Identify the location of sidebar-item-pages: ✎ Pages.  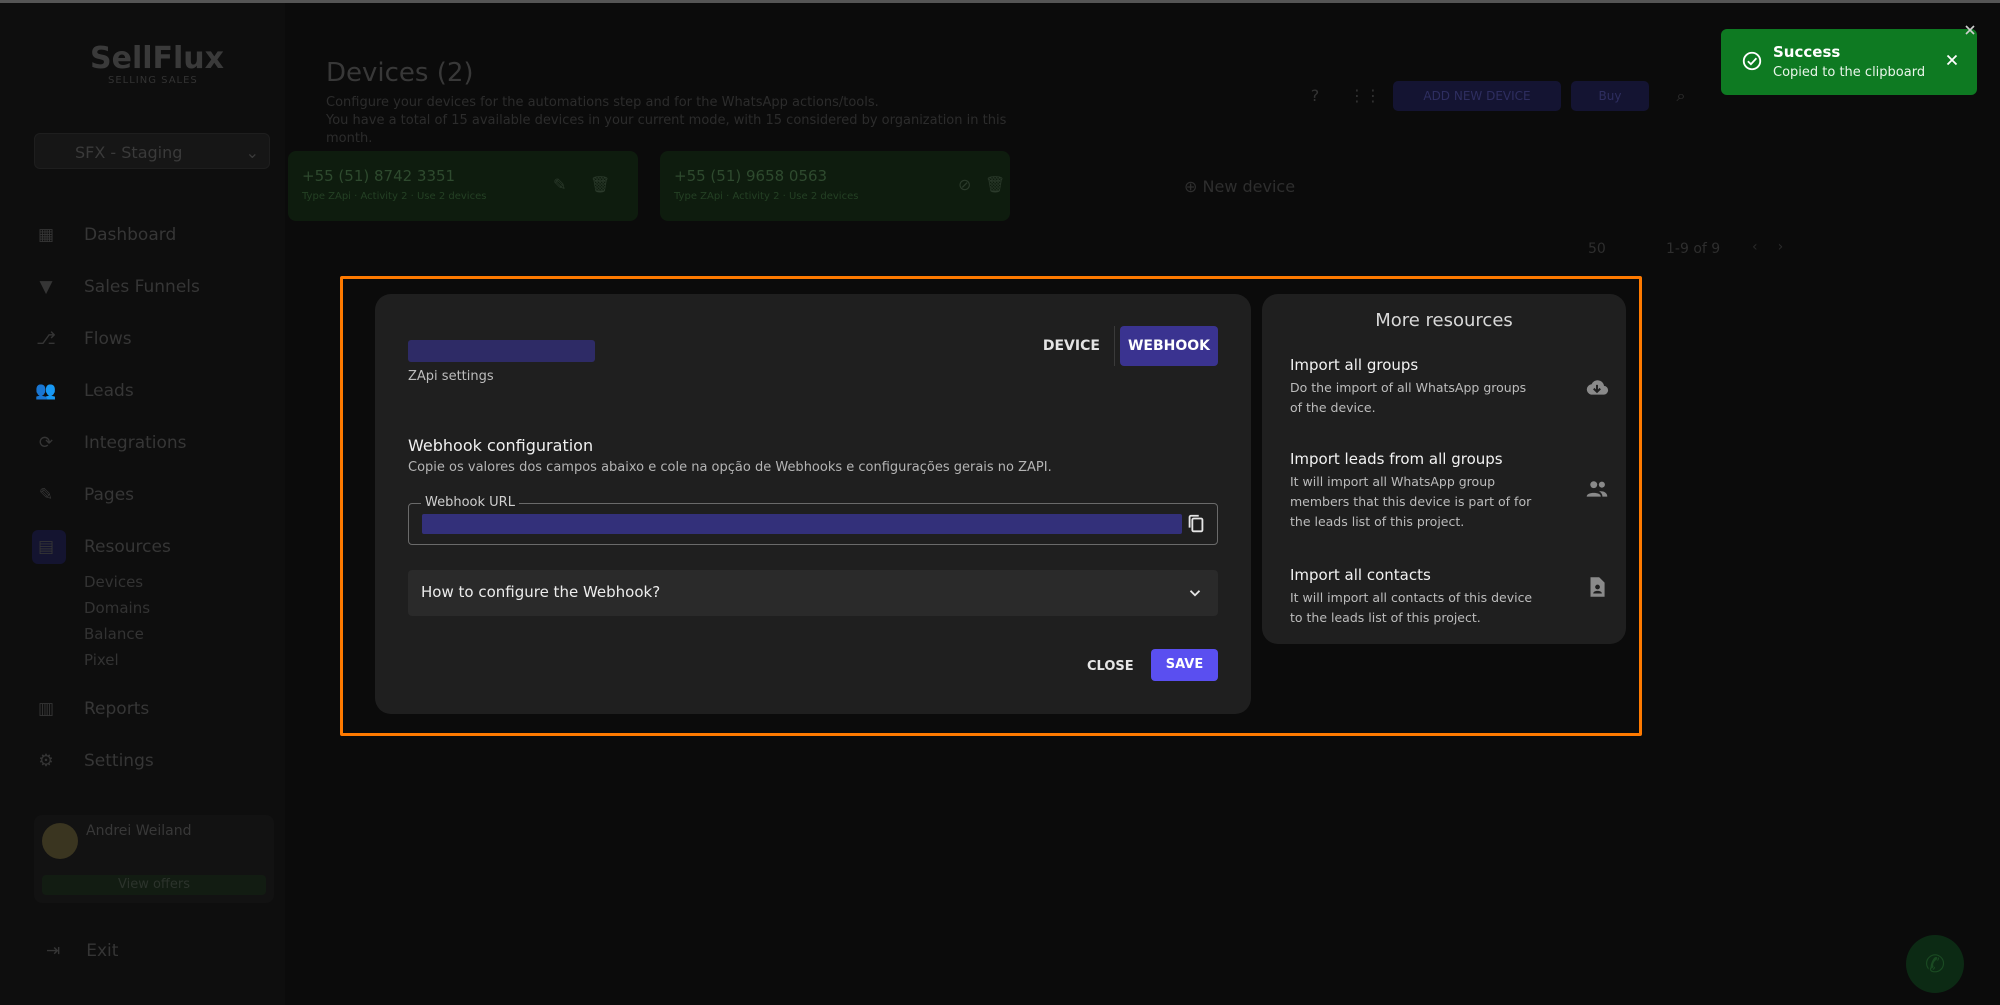
(85, 495).